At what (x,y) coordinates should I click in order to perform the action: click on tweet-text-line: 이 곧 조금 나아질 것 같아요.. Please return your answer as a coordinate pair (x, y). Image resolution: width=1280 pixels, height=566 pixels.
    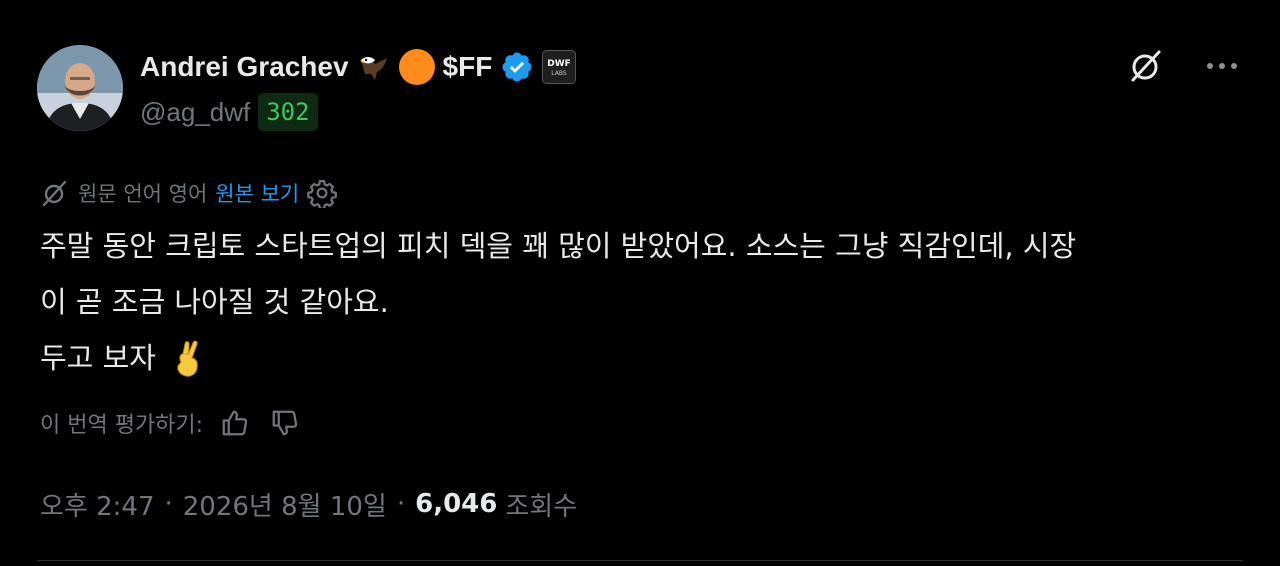
    Looking at the image, I should click on (214, 302).